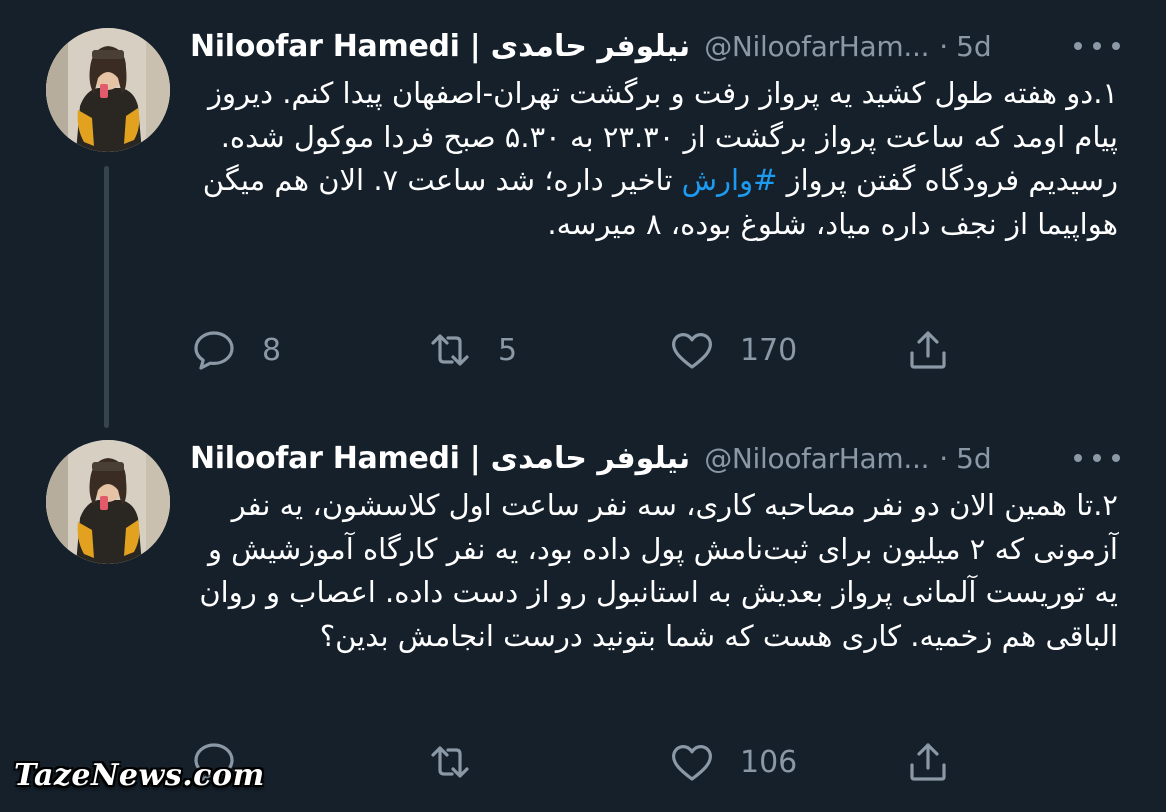 The height and width of the screenshot is (812, 1166). I want to click on retweet-button: 5, so click(471, 350).